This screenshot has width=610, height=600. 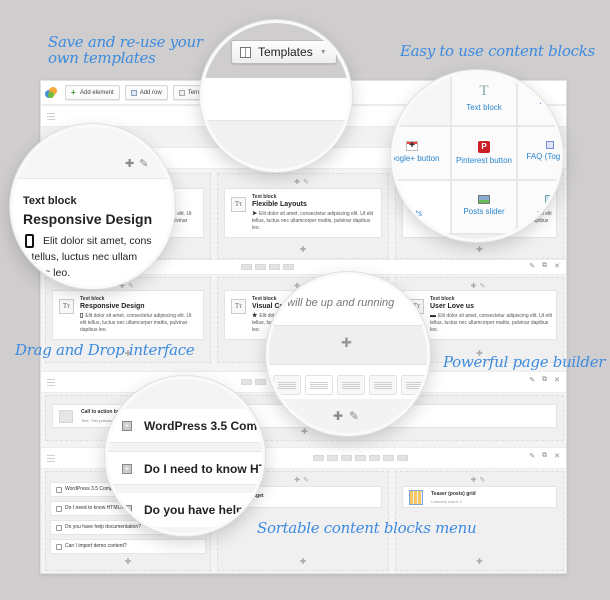 I want to click on mobile-icon: ▯, so click(x=82, y=316).